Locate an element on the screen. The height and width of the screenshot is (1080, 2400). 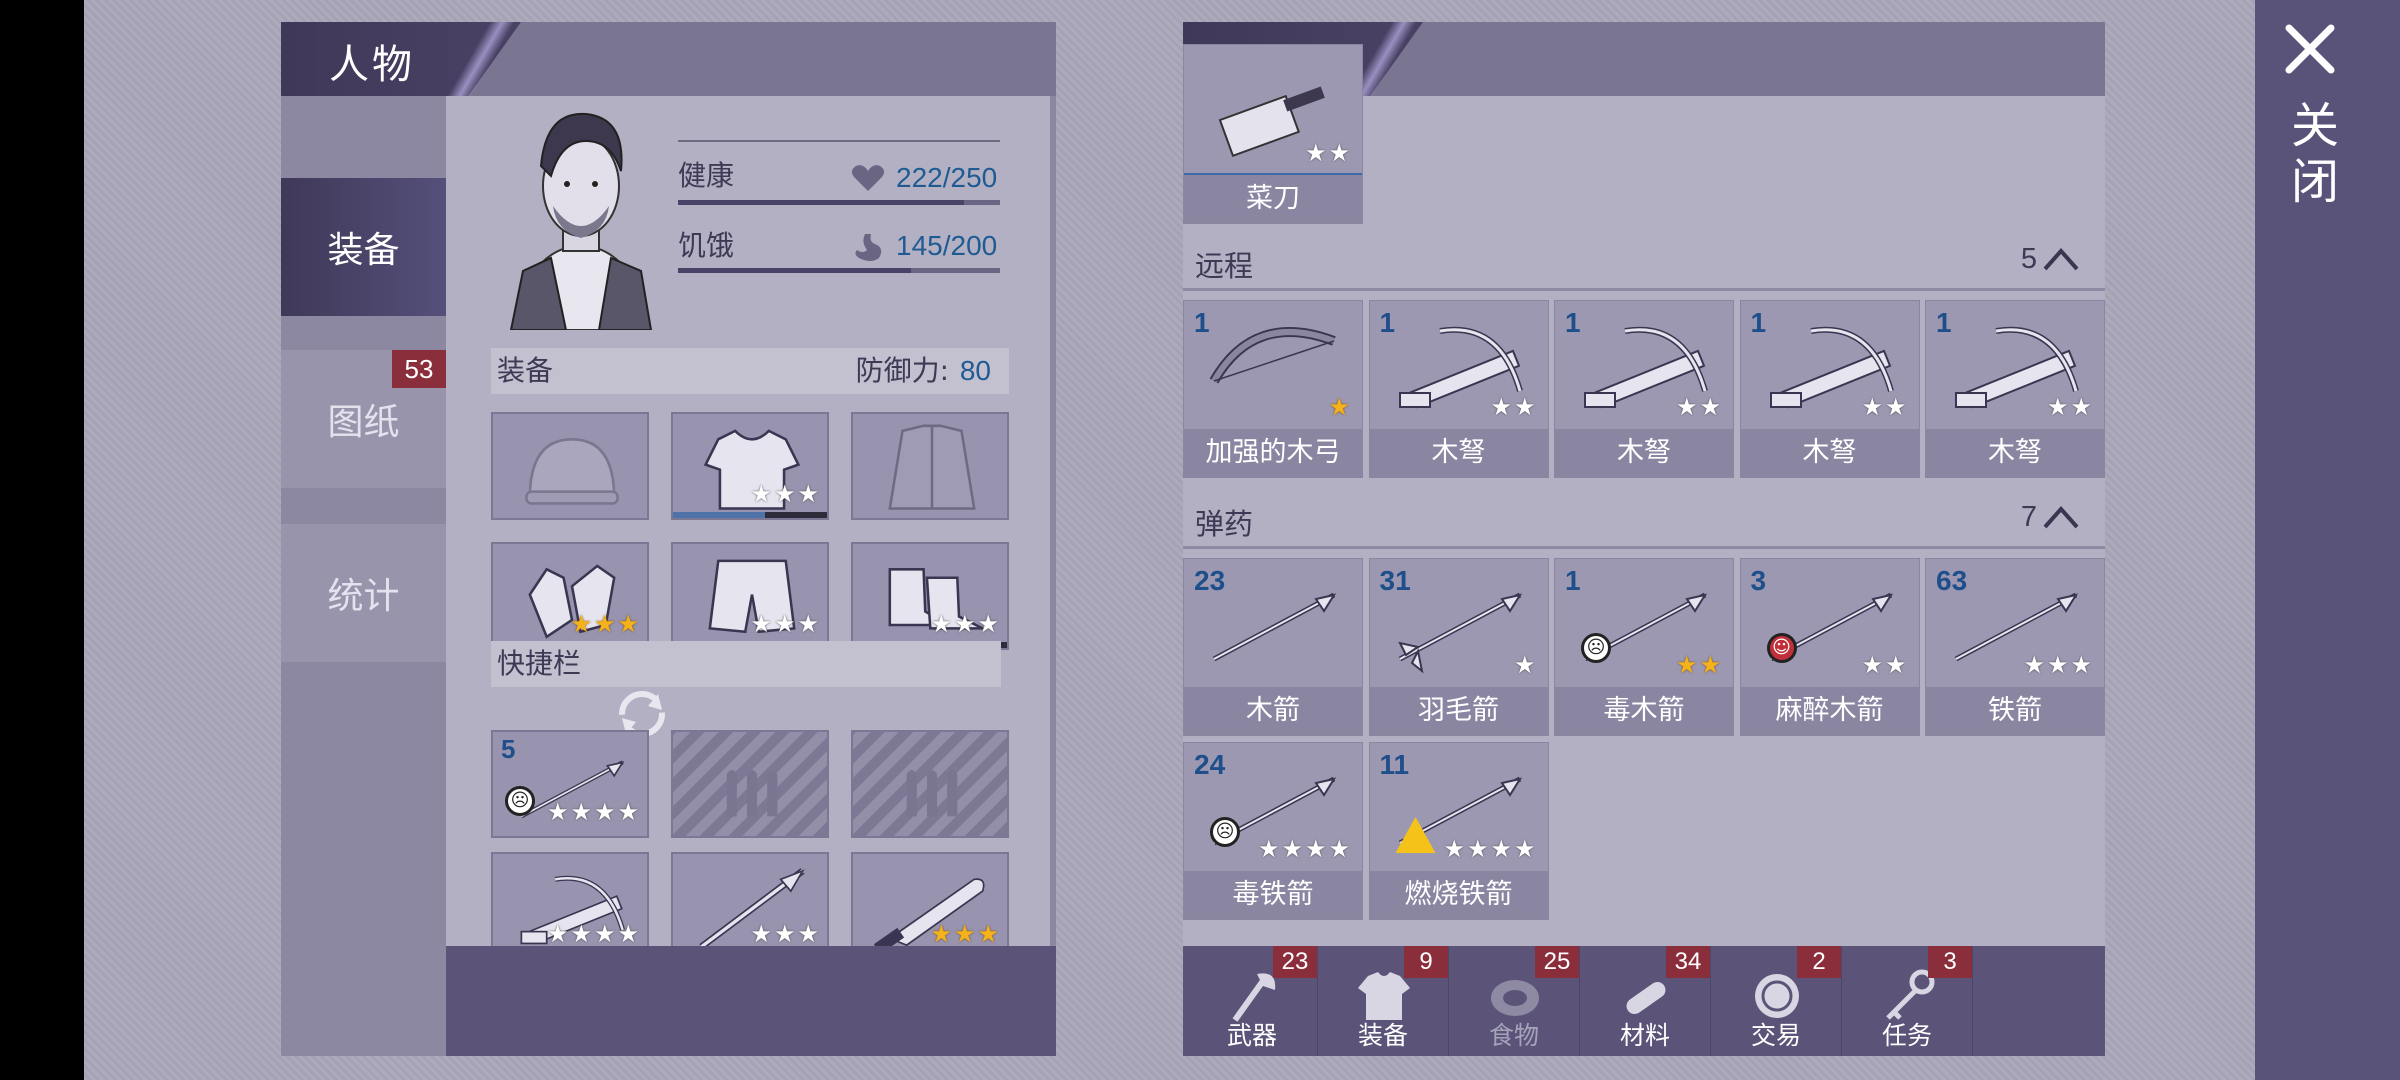
category-header: 弹药 7 is located at coordinates (1644, 519).